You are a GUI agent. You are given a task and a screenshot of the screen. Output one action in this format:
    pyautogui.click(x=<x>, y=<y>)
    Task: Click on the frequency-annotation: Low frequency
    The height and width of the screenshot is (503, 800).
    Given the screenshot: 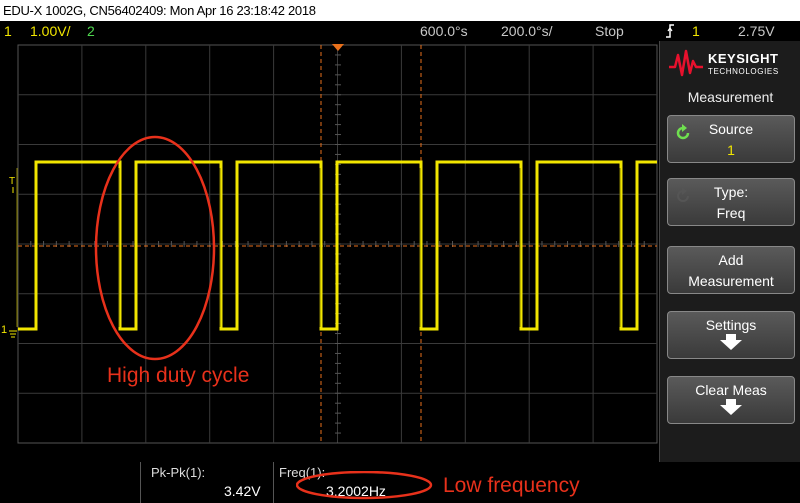 What is the action you would take?
    pyautogui.click(x=511, y=485)
    